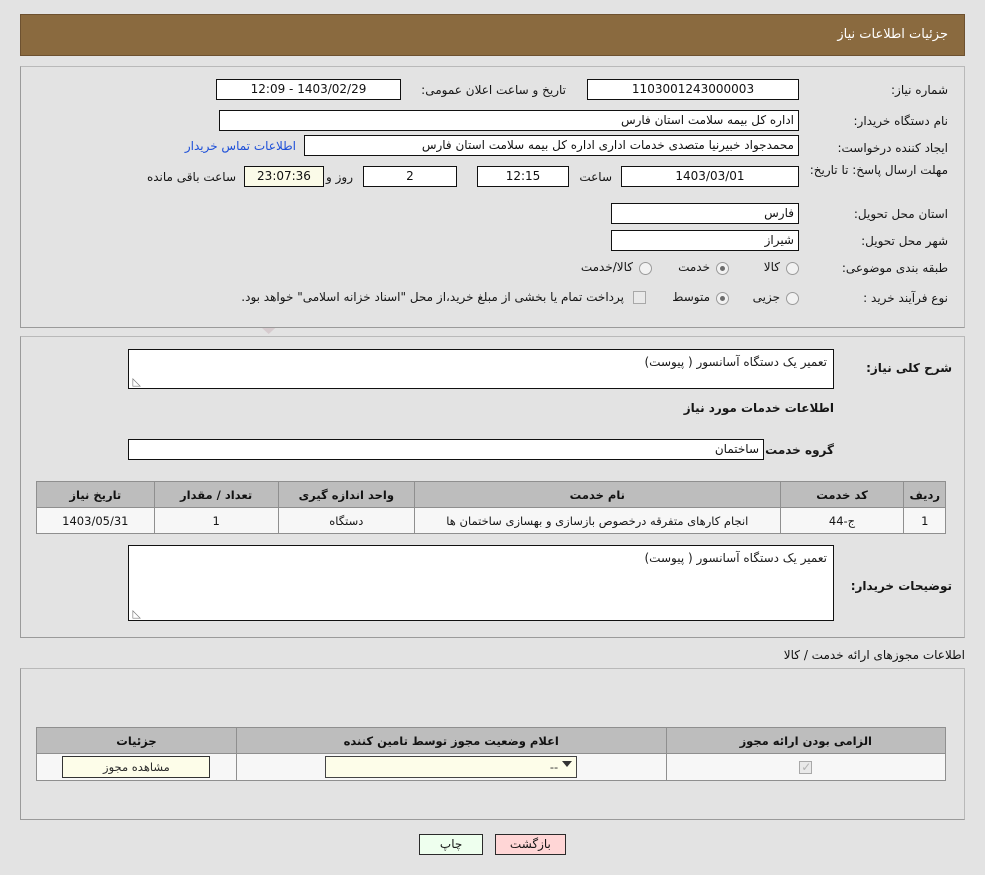 The width and height of the screenshot is (985, 875). I want to click on license-required-checkbox, so click(806, 767).